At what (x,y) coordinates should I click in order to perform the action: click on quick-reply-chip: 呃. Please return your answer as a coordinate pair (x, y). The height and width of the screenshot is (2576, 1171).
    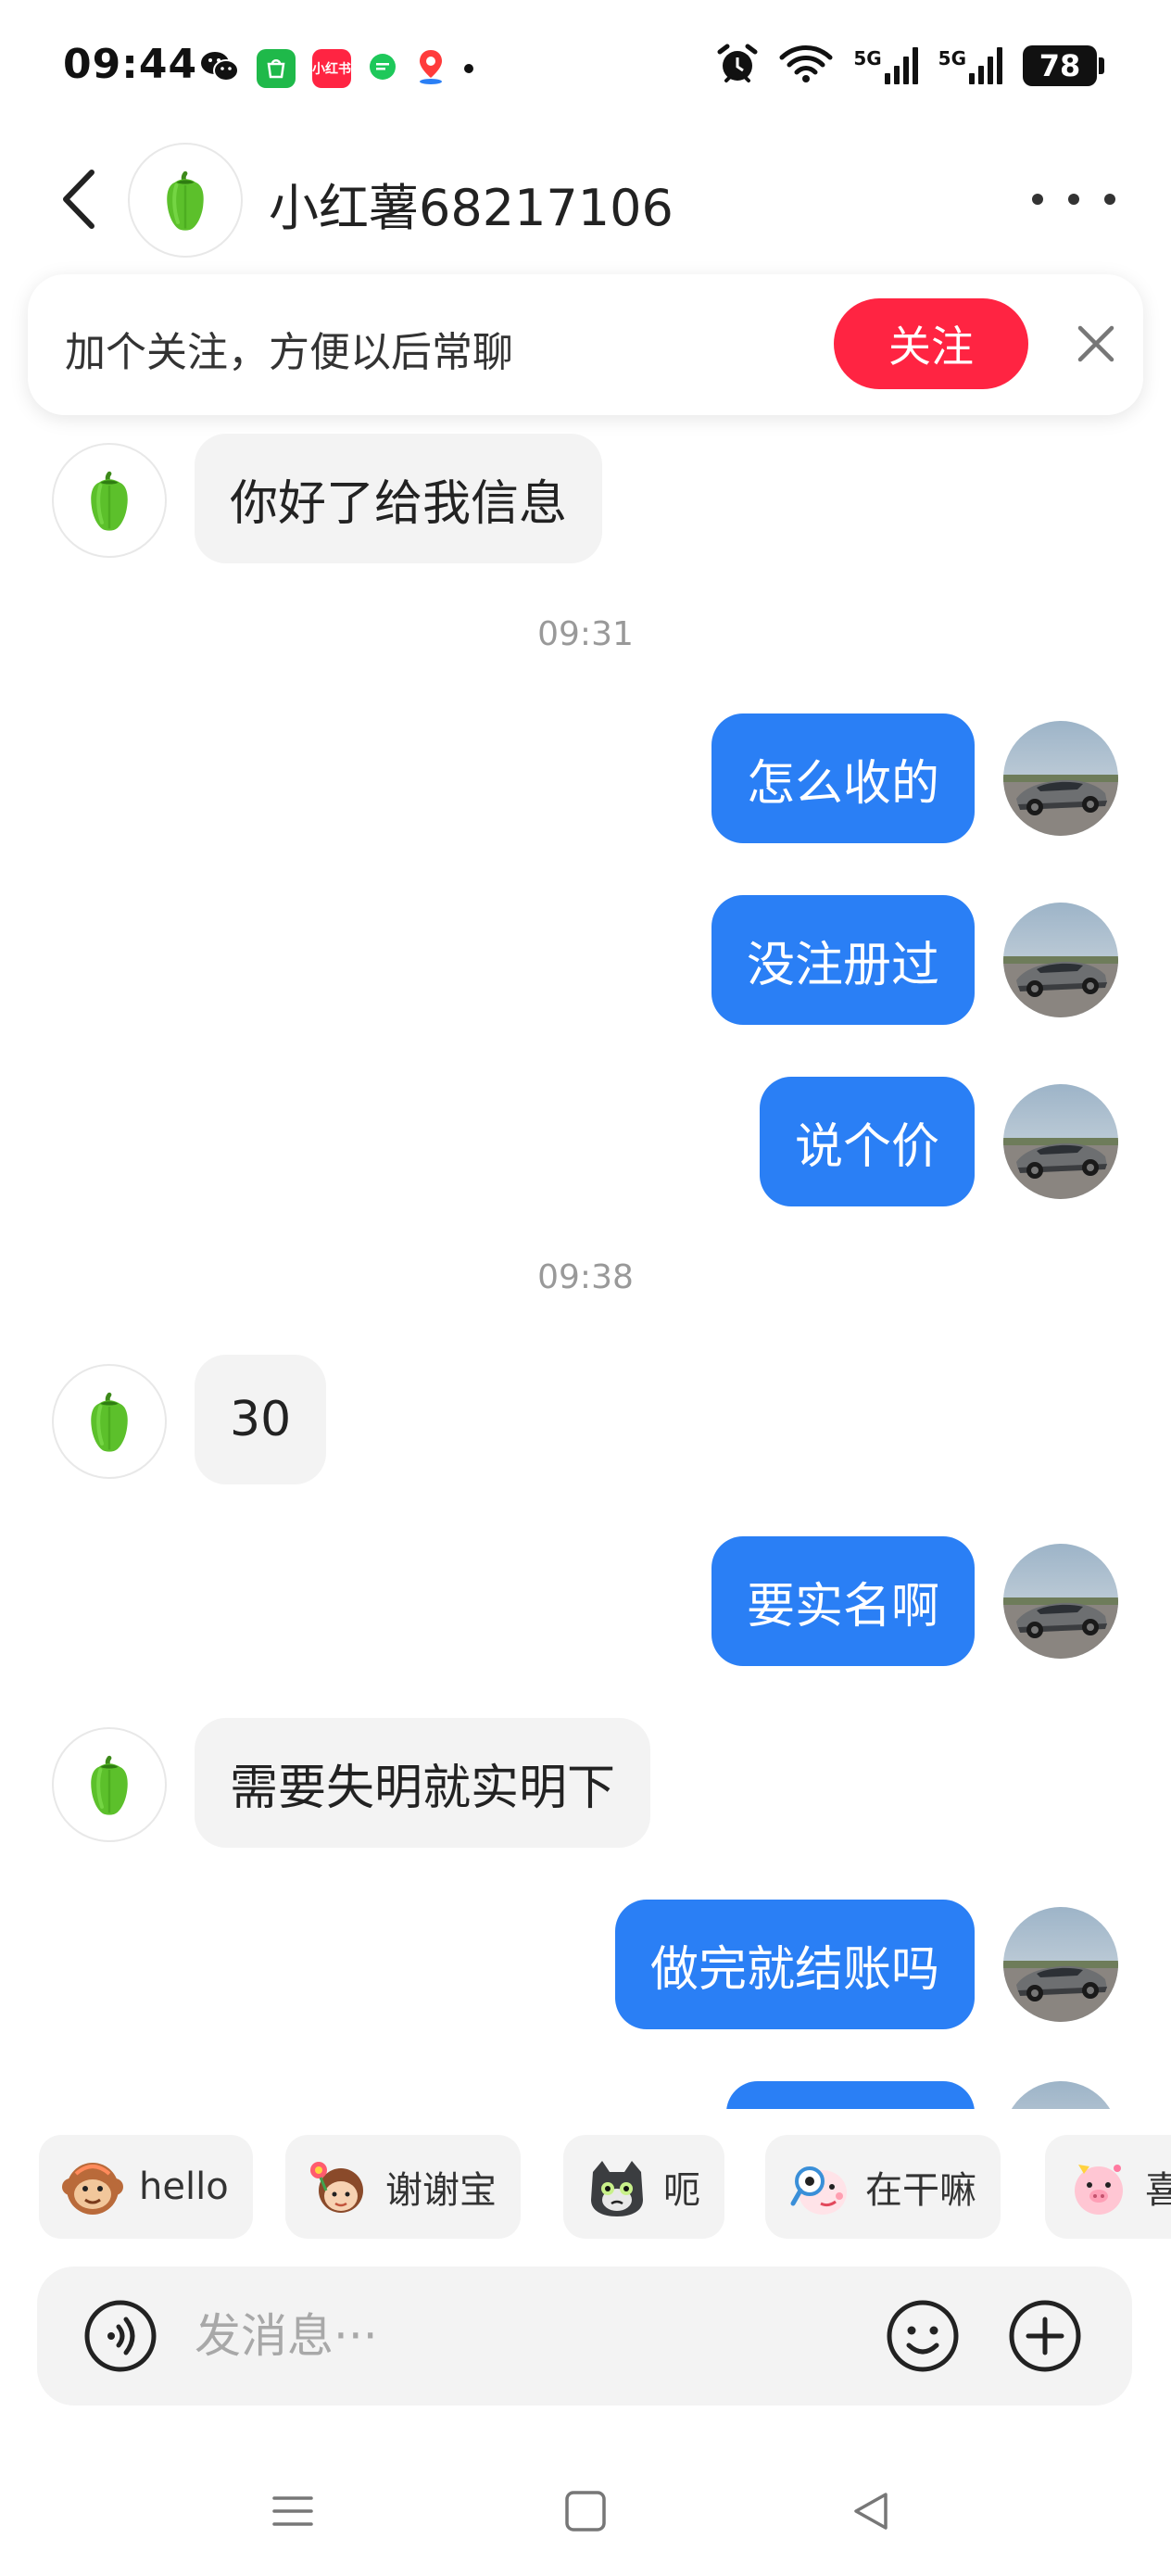
    Looking at the image, I should click on (644, 2187).